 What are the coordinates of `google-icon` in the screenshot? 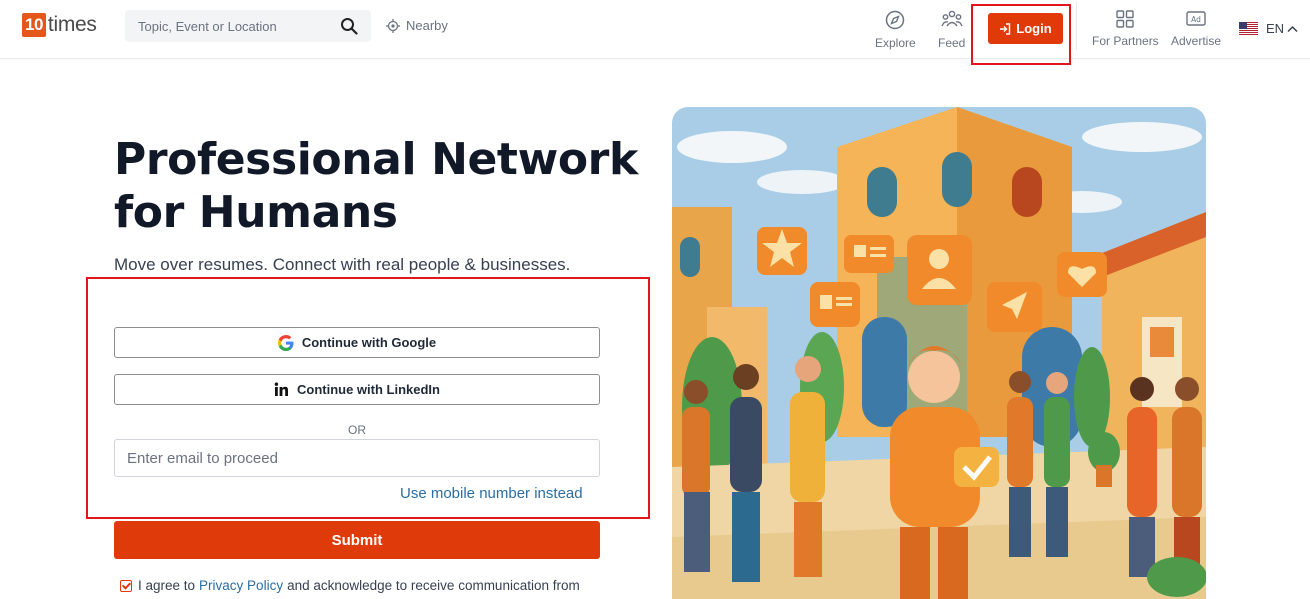 It's located at (285, 342).